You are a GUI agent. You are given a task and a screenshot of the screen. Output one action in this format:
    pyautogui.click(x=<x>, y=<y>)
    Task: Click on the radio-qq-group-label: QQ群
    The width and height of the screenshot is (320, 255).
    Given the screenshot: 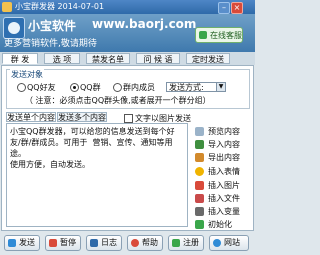 What is the action you would take?
    pyautogui.click(x=90, y=87)
    